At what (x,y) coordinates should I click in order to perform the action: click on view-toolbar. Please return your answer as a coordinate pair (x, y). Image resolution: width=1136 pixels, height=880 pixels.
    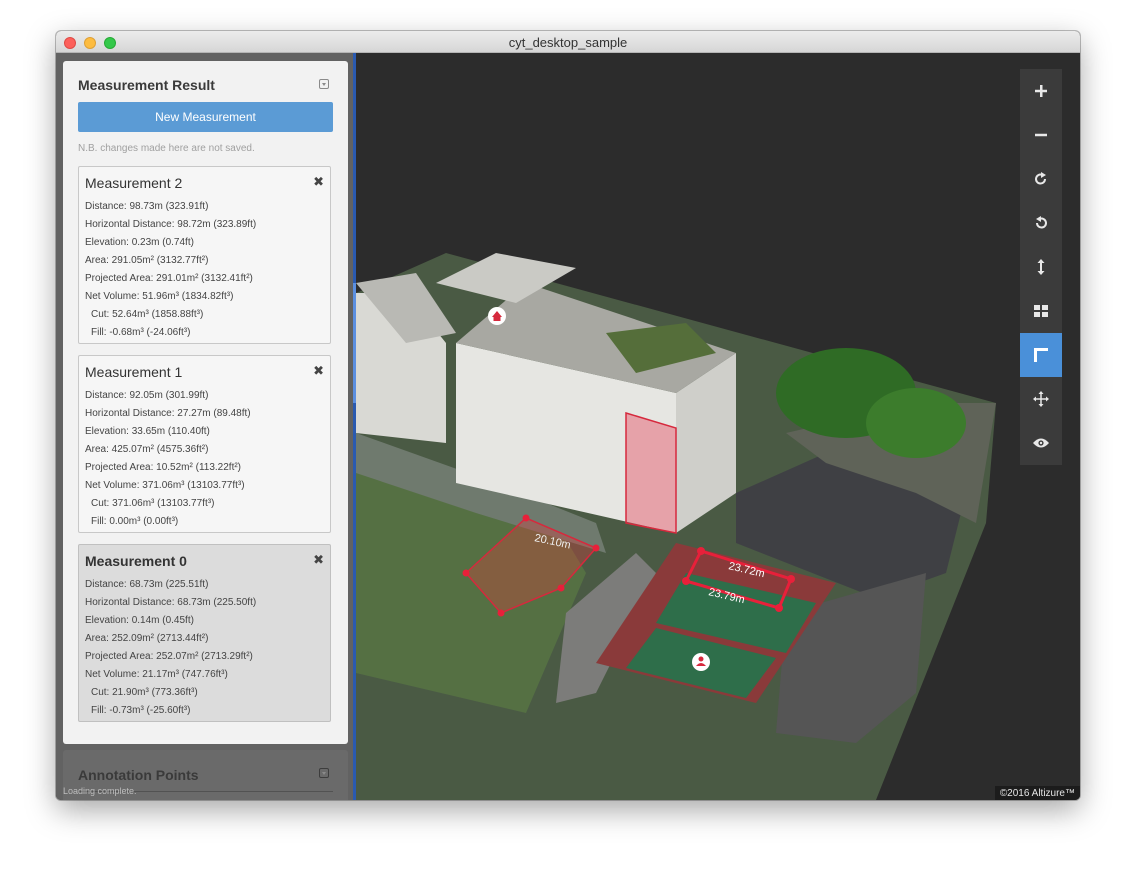
    Looking at the image, I should click on (1041, 267).